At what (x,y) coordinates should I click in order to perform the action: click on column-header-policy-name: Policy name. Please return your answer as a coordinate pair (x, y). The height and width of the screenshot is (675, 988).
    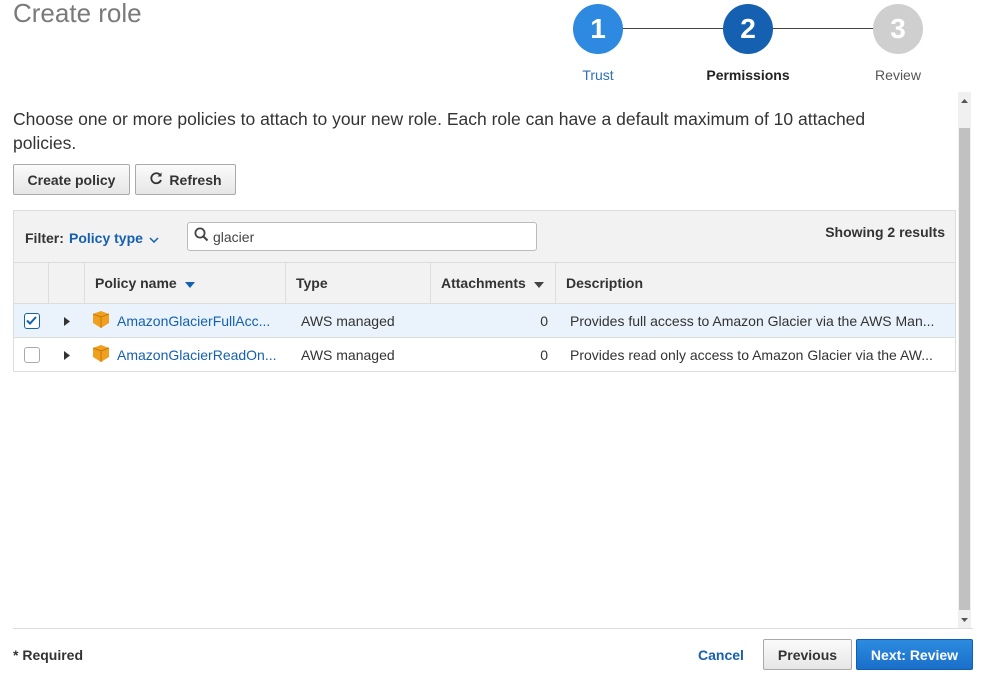
    Looking at the image, I should click on (185, 283).